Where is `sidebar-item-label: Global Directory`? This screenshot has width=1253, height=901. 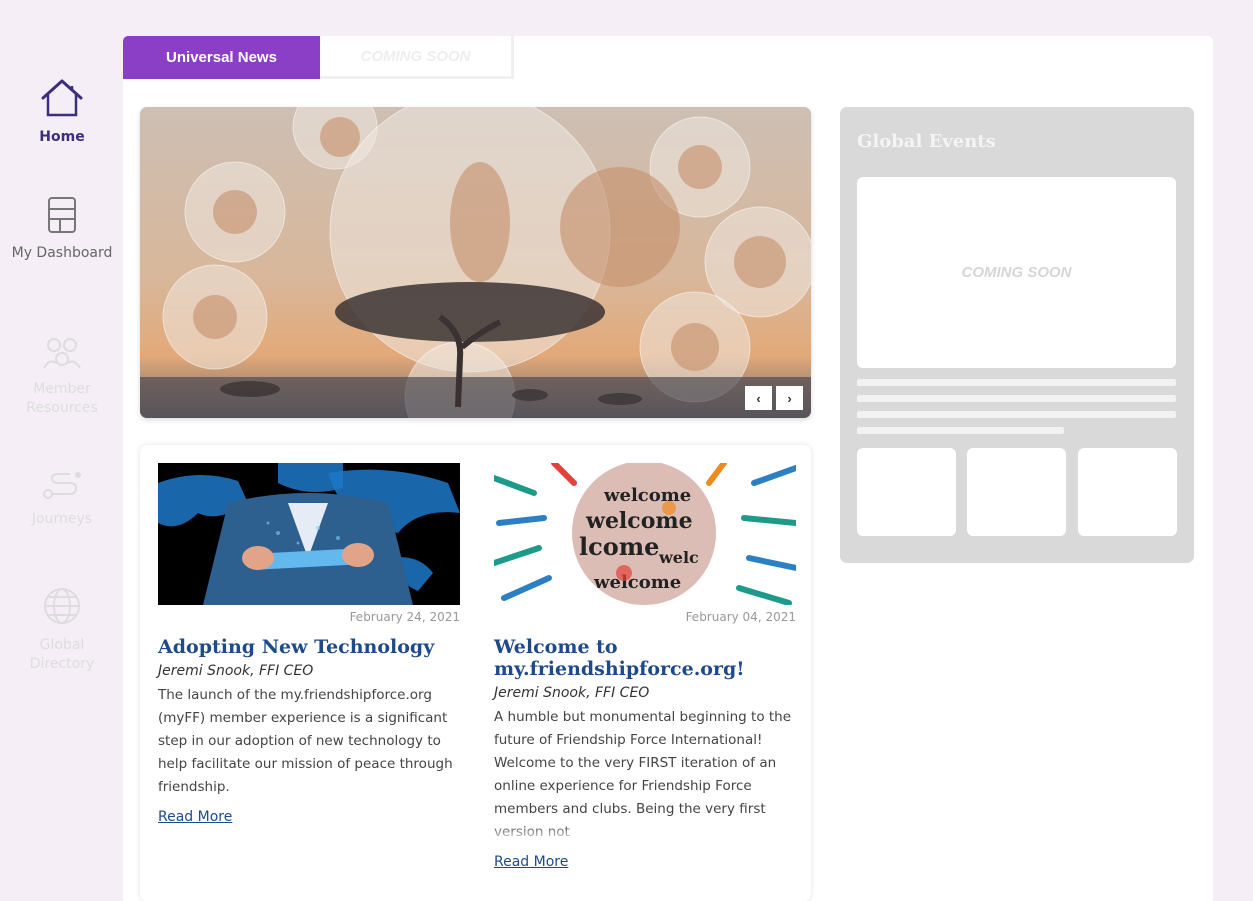 sidebar-item-label: Global Directory is located at coordinates (62, 654).